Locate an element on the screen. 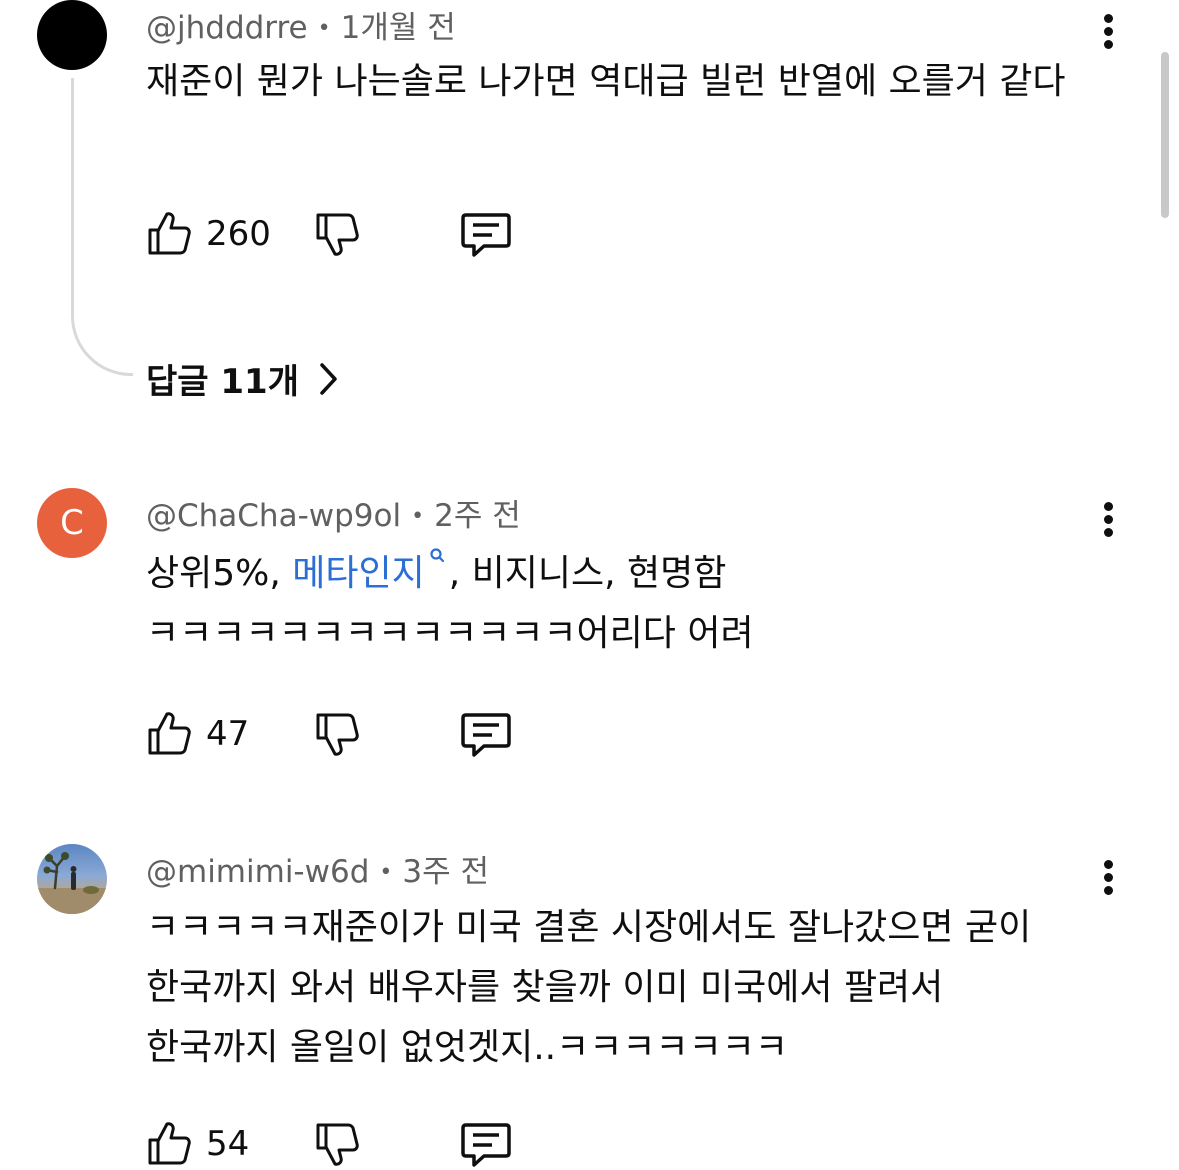 The image size is (1179, 1170). thread-line is located at coordinates (102, 227).